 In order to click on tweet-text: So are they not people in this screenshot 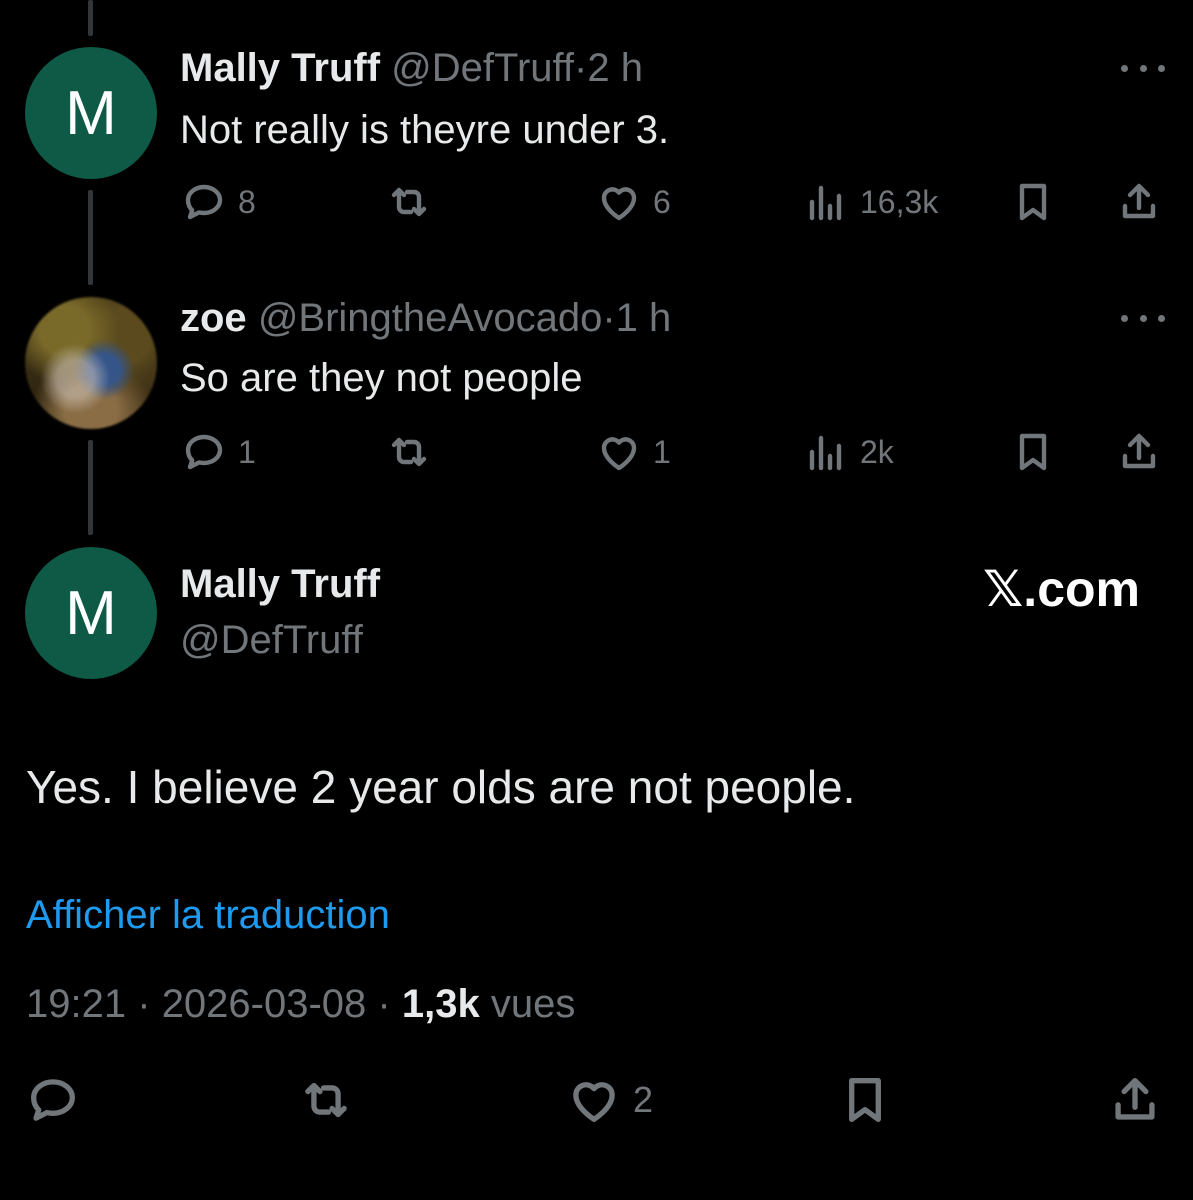, I will do `click(381, 378)`.